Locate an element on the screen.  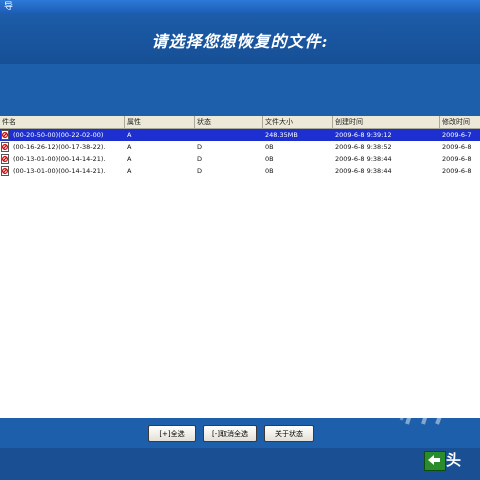
watermark-logo-icon is located at coordinates (435, 407).